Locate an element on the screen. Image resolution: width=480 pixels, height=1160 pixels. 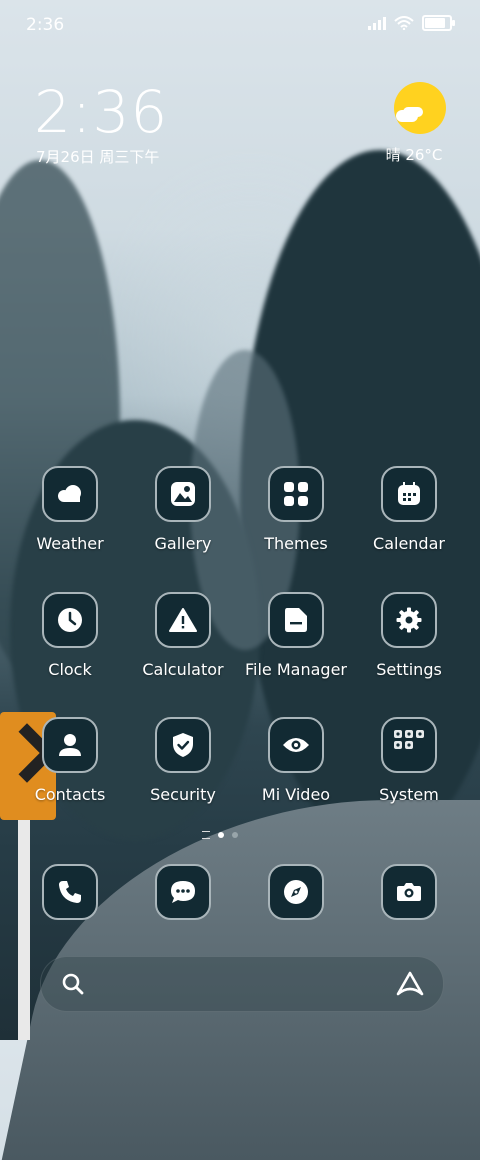
app-calculator: Calculator is located at coordinates (183, 635).